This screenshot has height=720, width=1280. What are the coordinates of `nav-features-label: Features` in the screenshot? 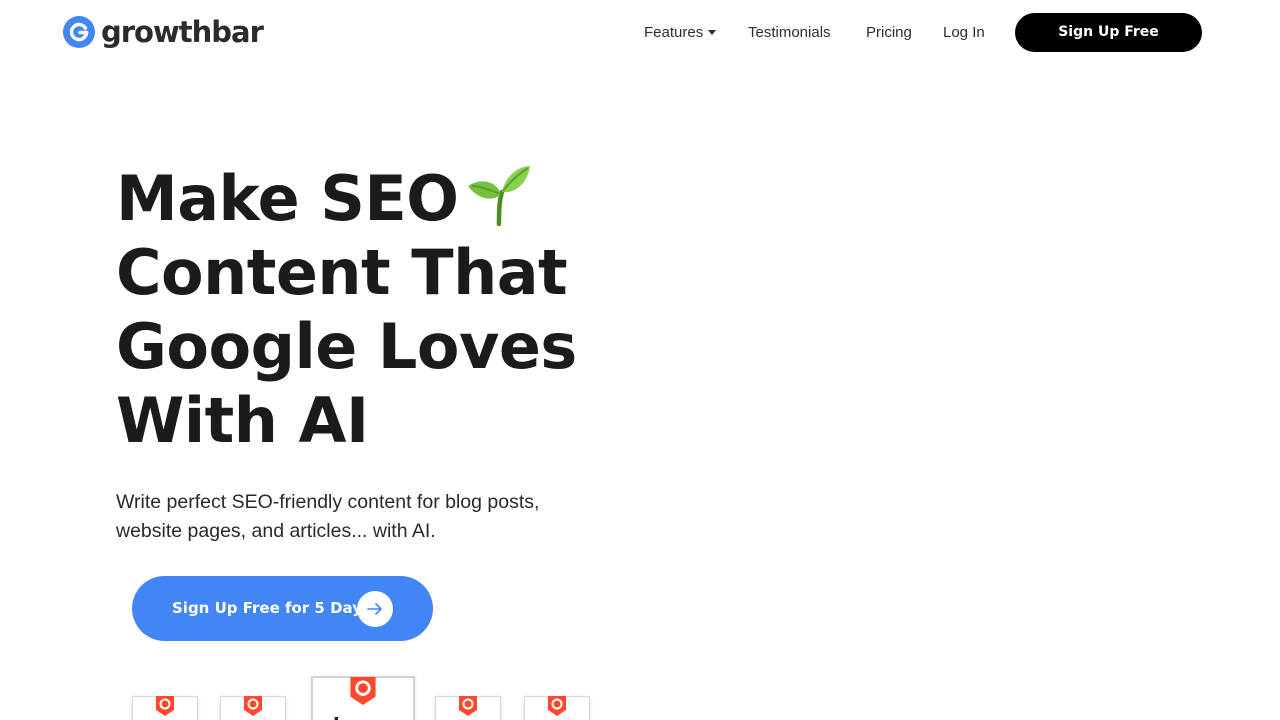 It's located at (674, 32).